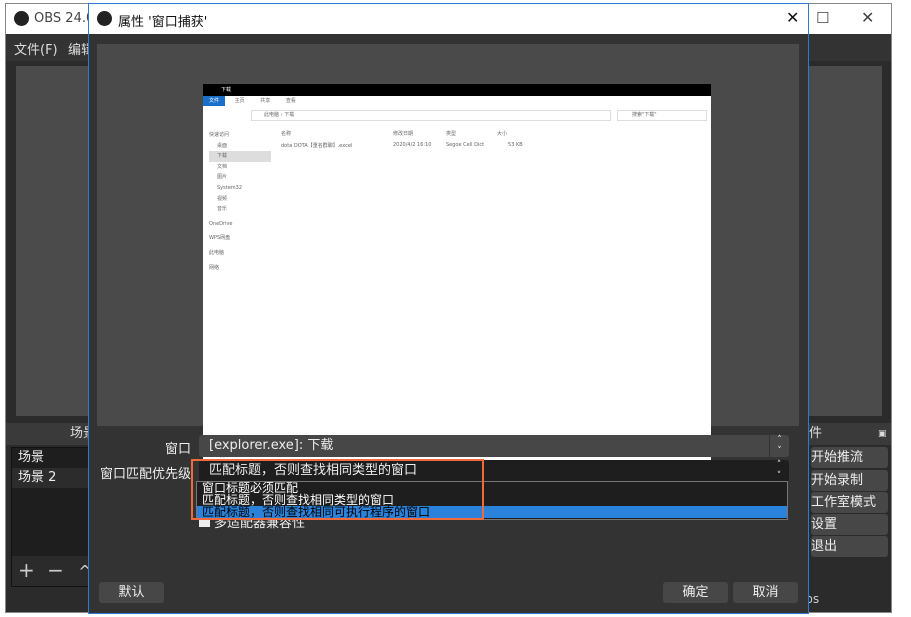 The image size is (911, 617). I want to click on nav-item: OneDrive, so click(221, 223).